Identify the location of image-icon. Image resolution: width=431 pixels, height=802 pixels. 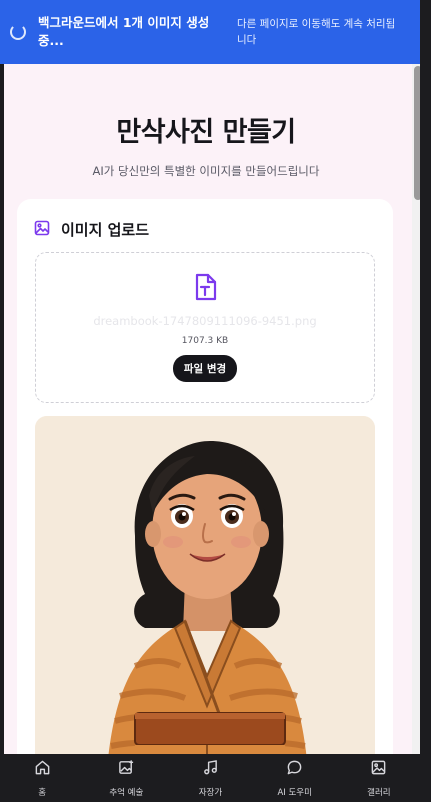
(42, 230).